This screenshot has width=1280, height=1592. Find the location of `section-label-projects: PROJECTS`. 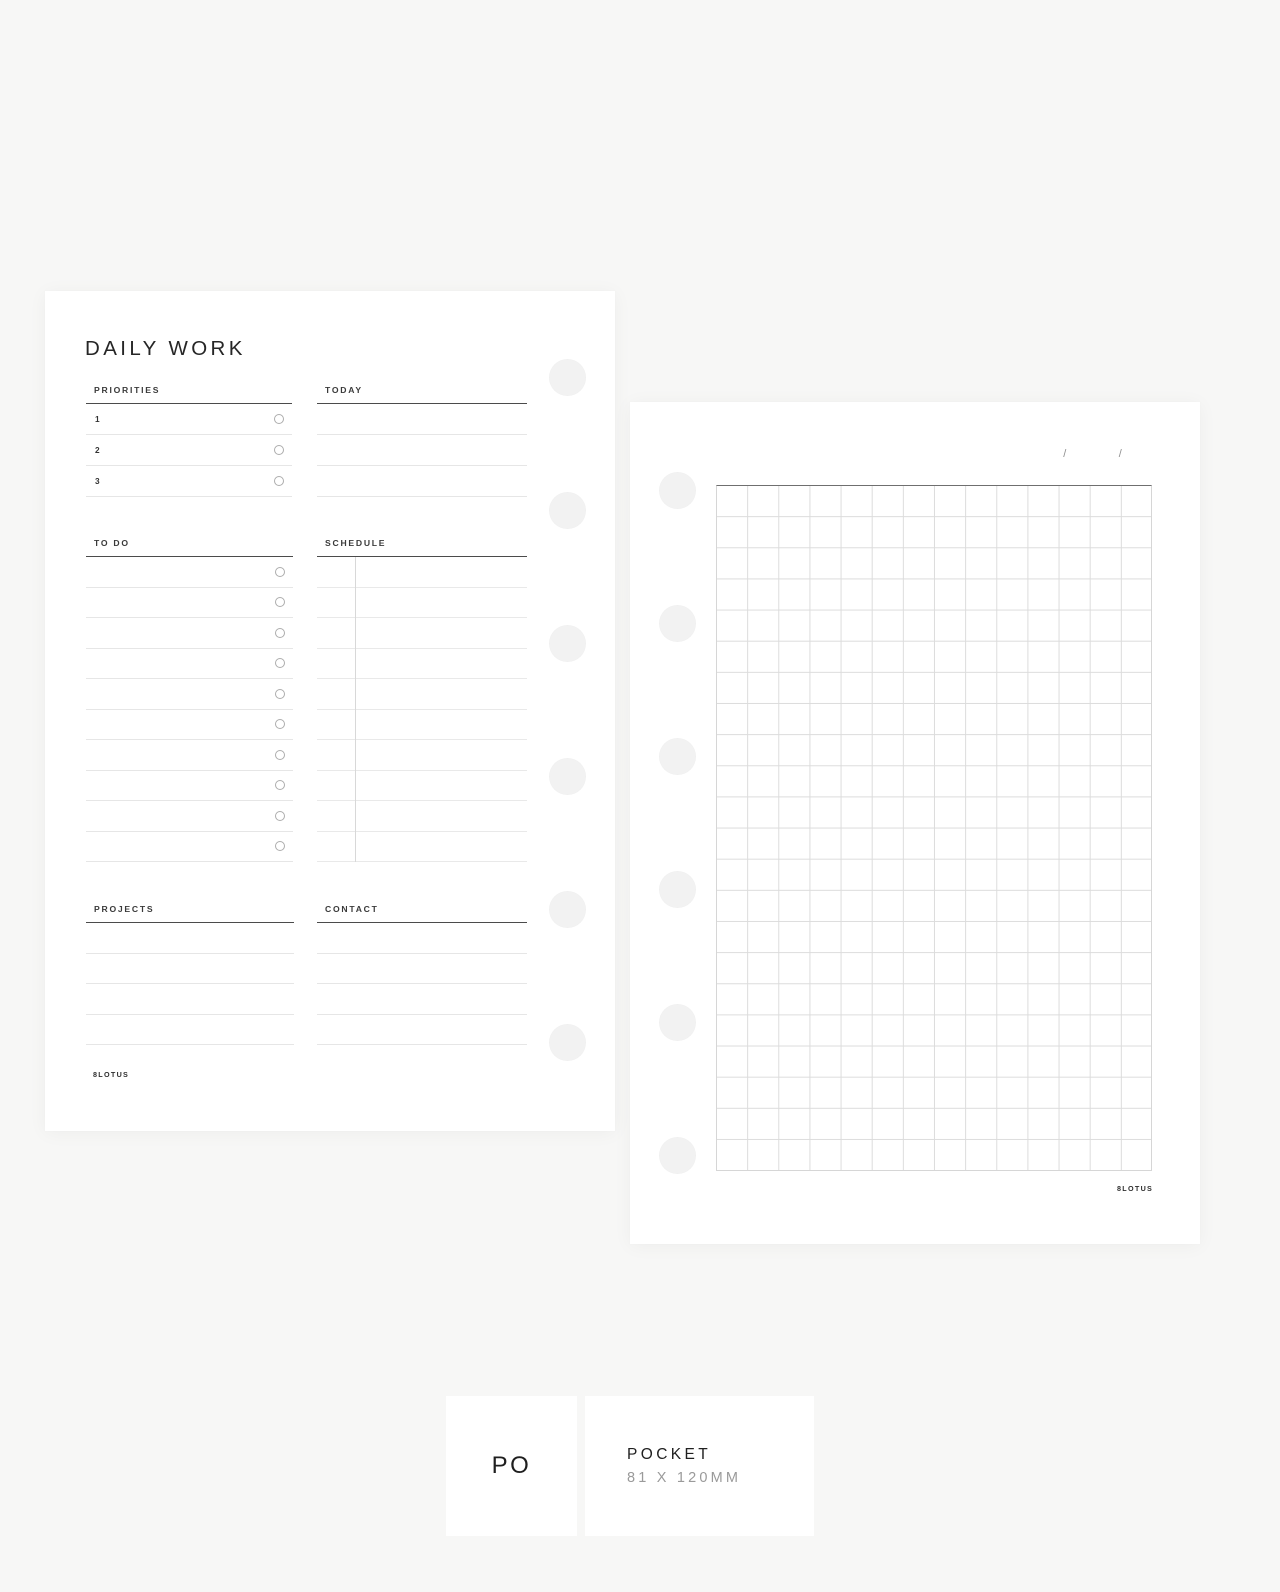

section-label-projects: PROJECTS is located at coordinates (124, 909).